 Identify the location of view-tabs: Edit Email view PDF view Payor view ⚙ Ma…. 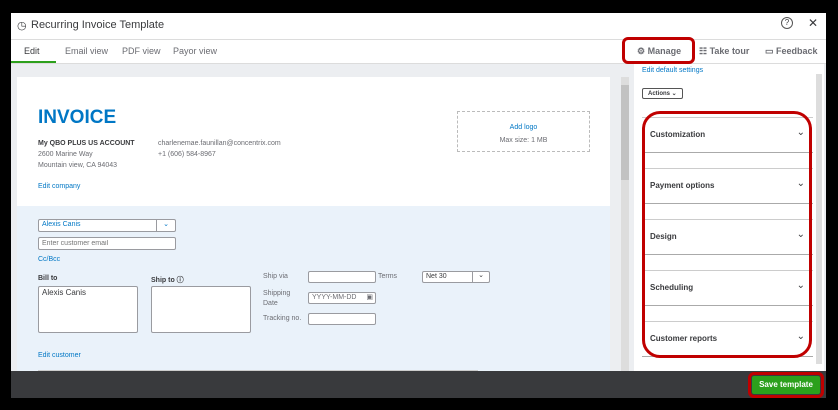
(418, 52).